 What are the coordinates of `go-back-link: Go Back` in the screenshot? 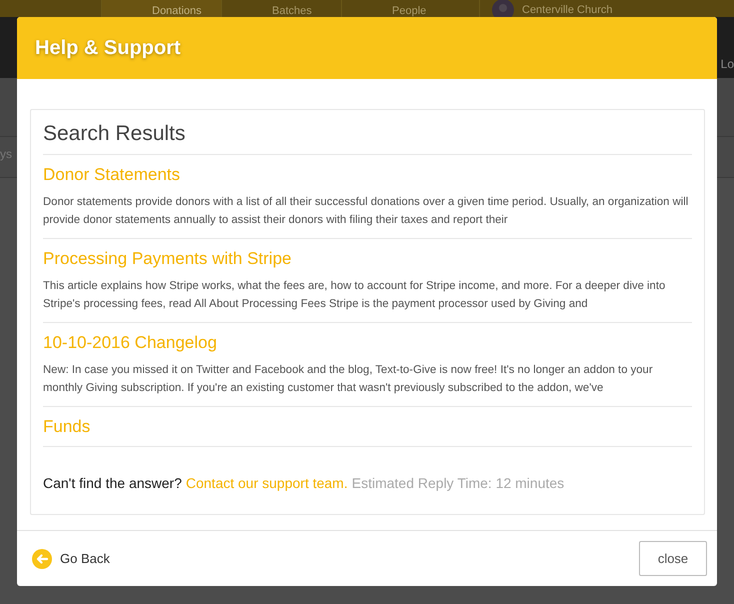 It's located at (71, 558).